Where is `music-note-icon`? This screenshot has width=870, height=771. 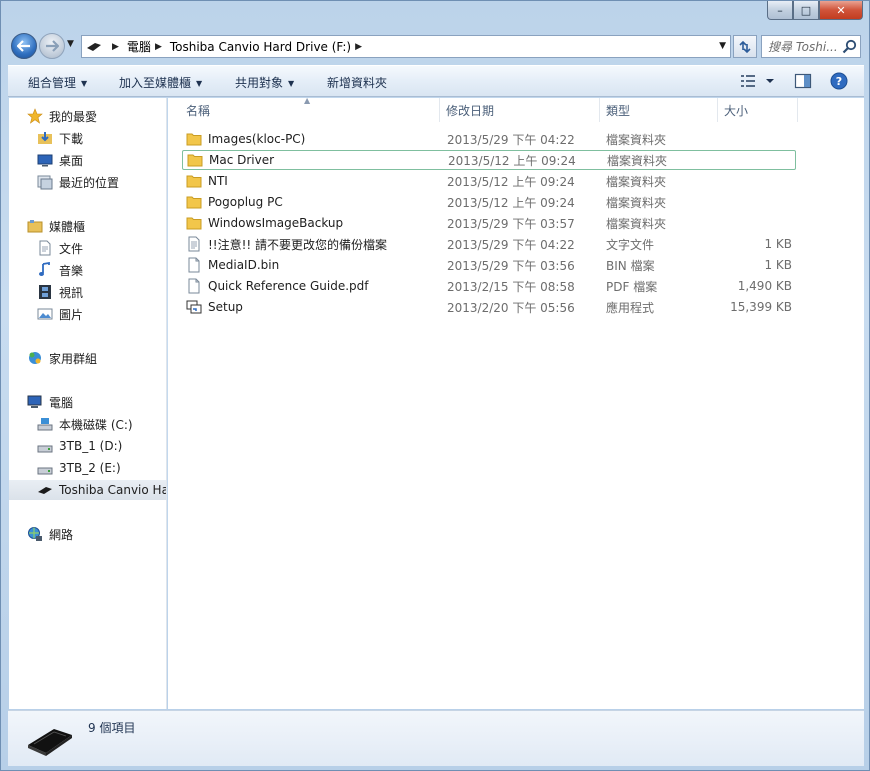 music-note-icon is located at coordinates (44, 269).